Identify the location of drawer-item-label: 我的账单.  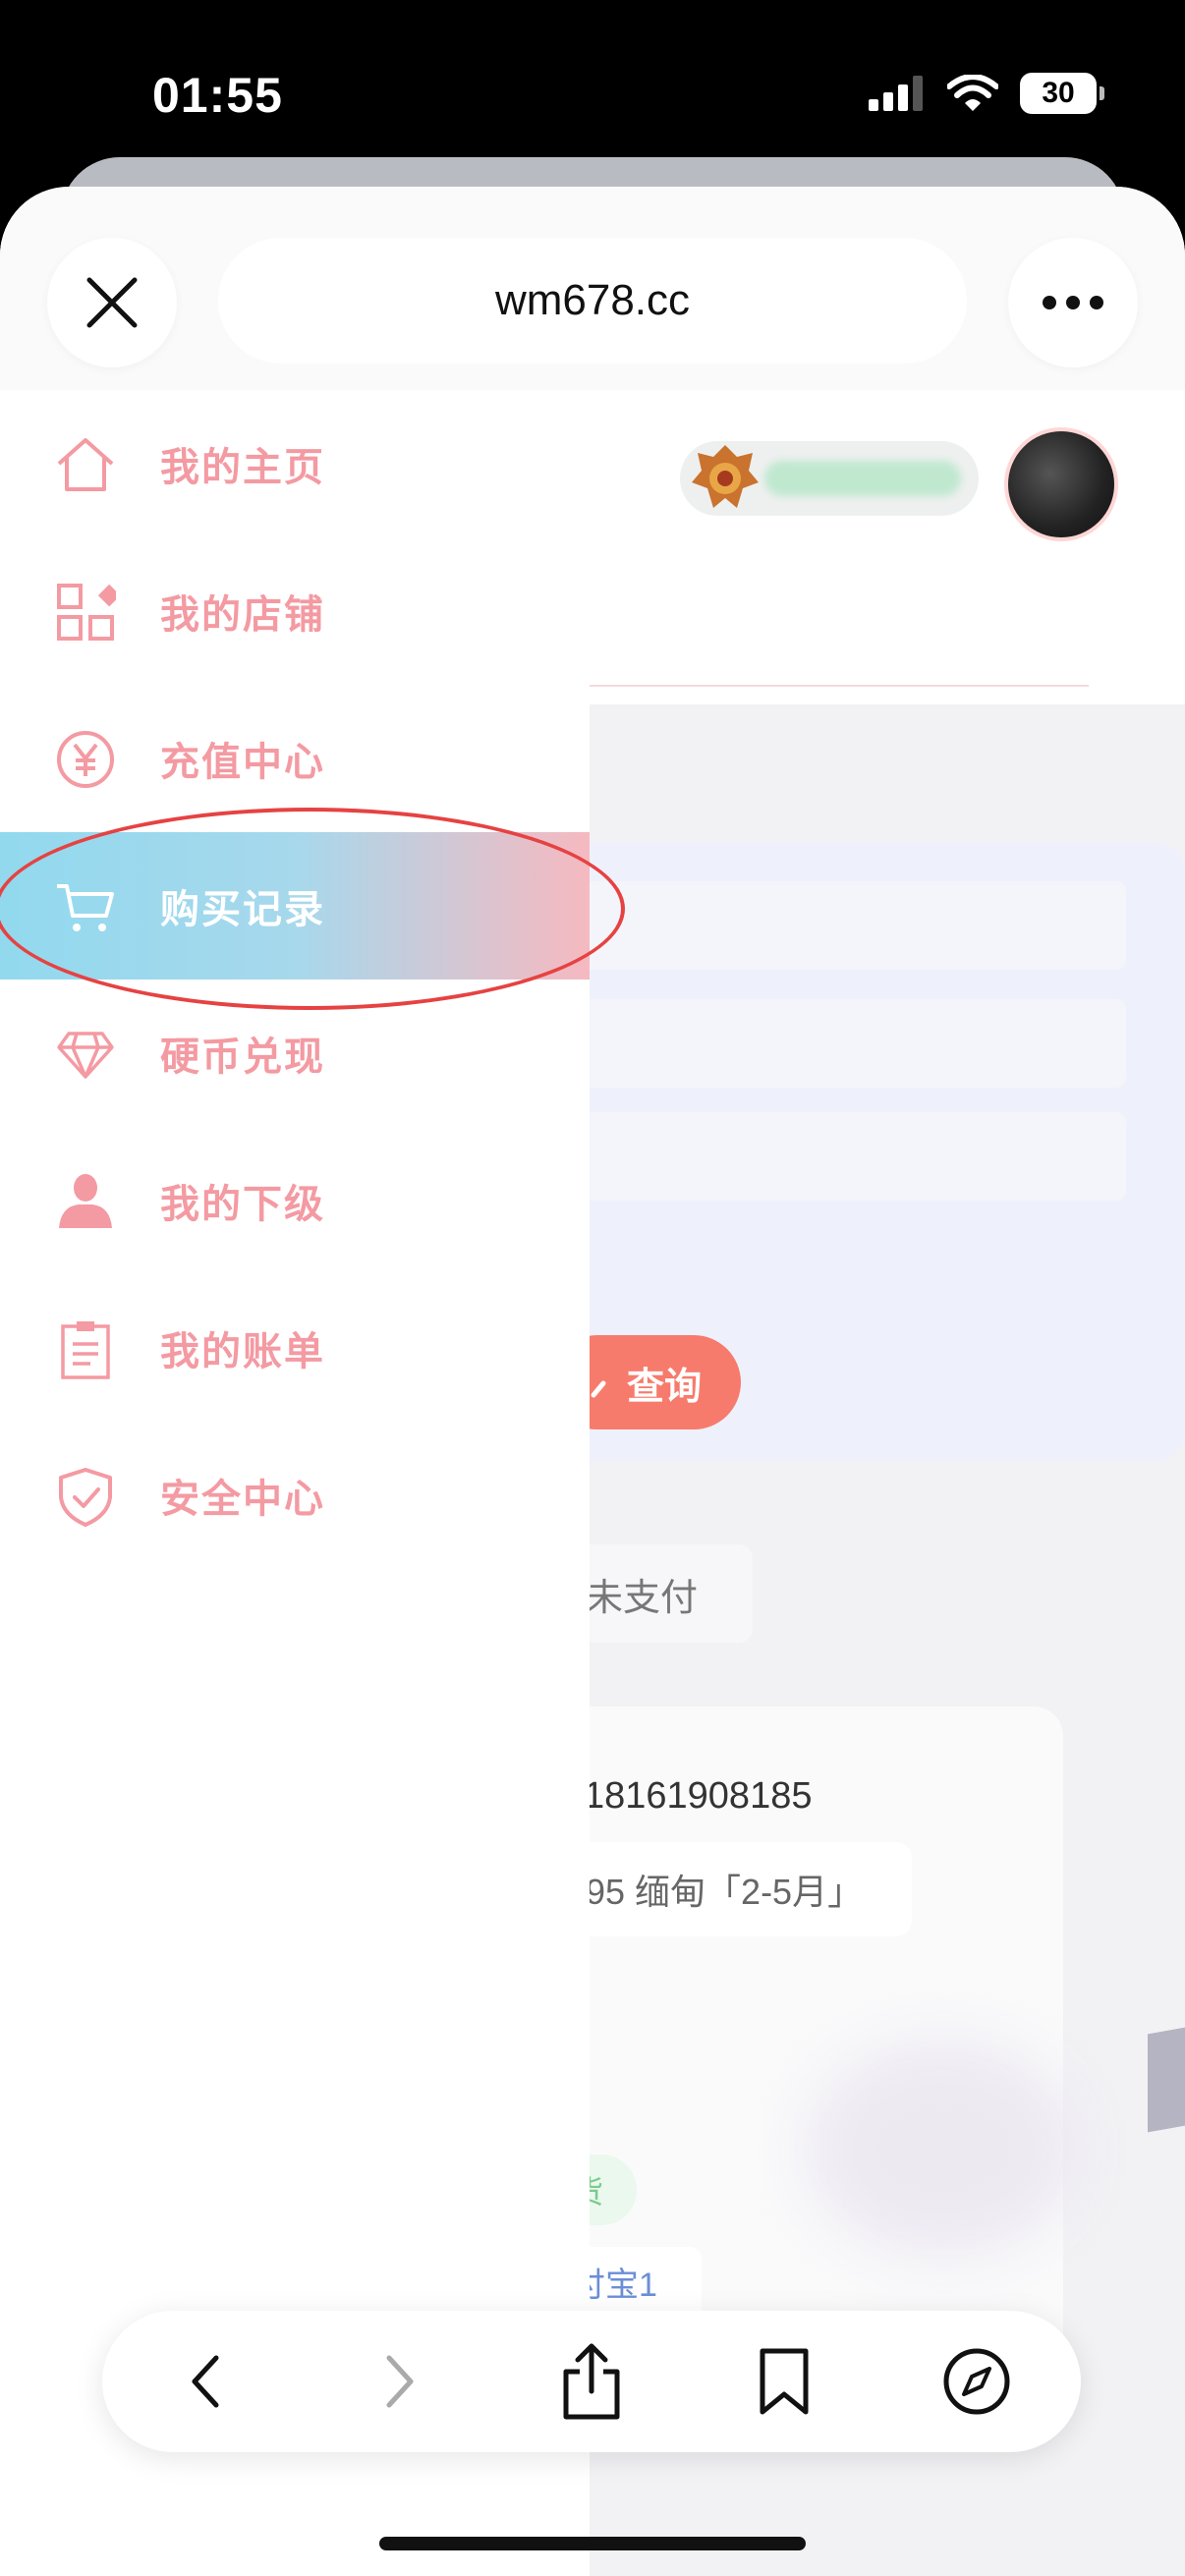
(243, 1351).